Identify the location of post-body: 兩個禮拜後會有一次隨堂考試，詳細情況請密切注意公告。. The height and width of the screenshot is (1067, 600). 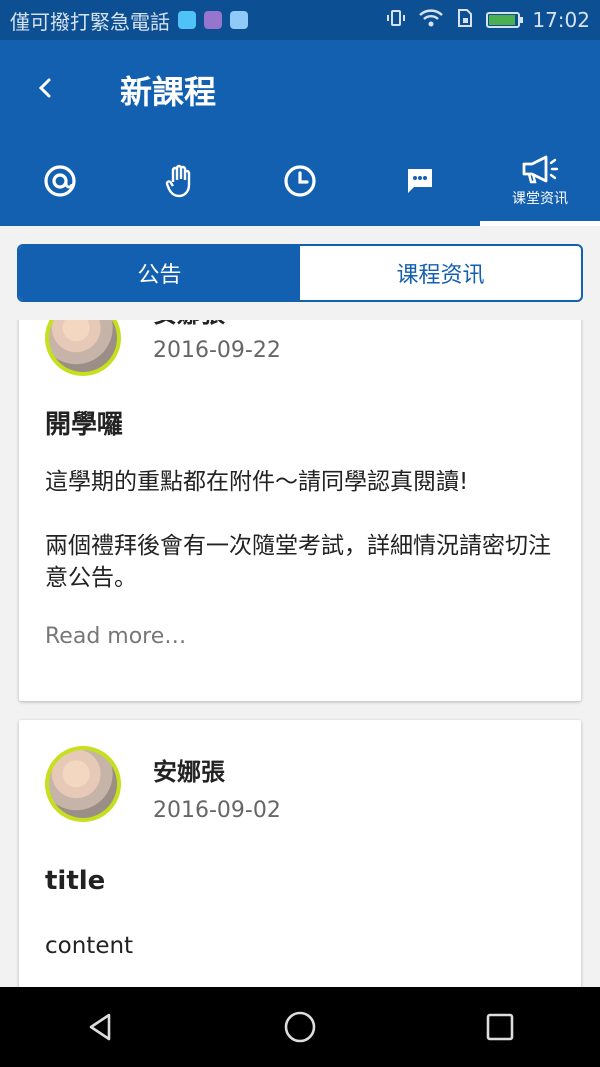
(298, 562).